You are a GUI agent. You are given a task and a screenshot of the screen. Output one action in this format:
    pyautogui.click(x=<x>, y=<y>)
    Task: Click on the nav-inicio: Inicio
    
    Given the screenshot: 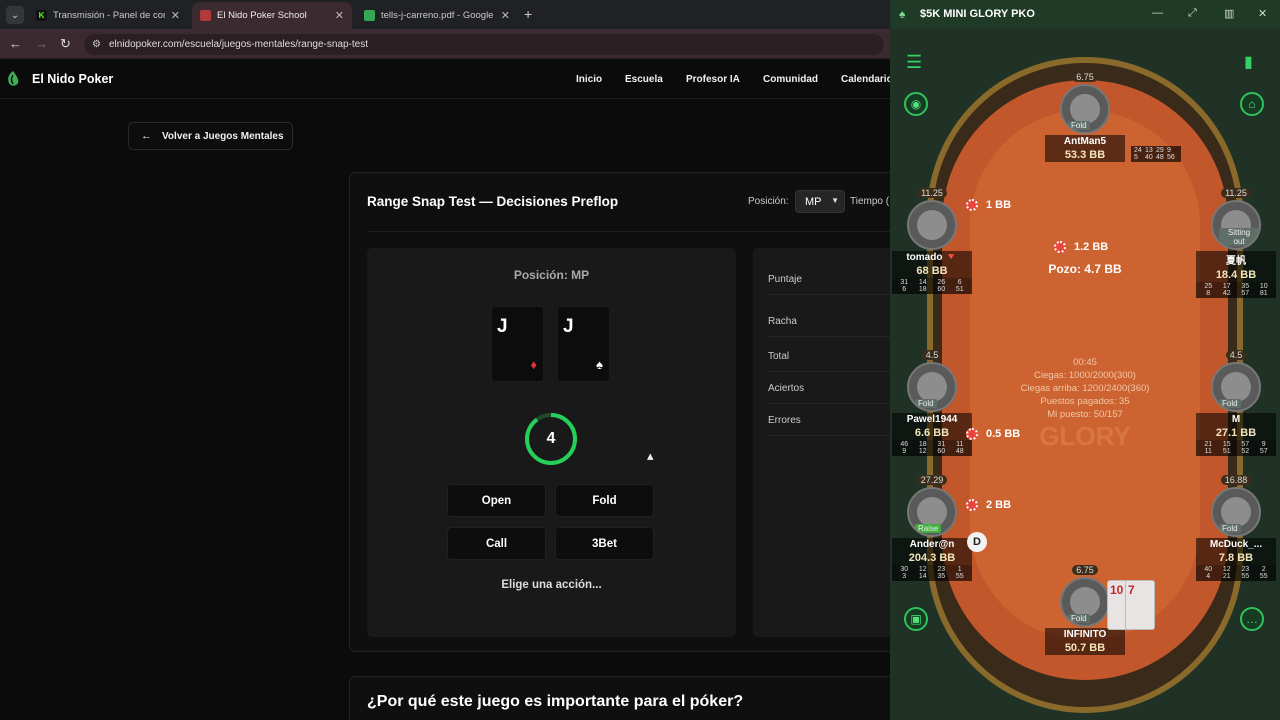 What is the action you would take?
    pyautogui.click(x=589, y=79)
    